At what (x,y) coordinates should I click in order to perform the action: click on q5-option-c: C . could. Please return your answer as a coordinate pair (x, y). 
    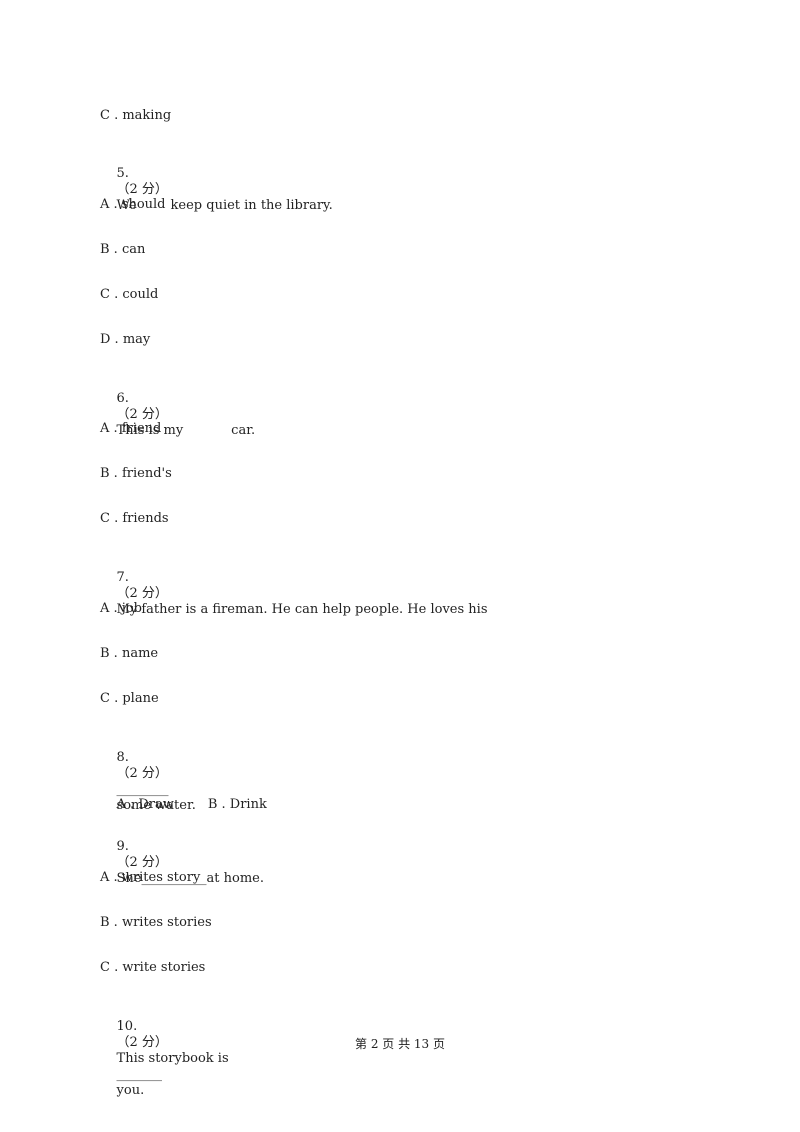
    Looking at the image, I should click on (129, 294).